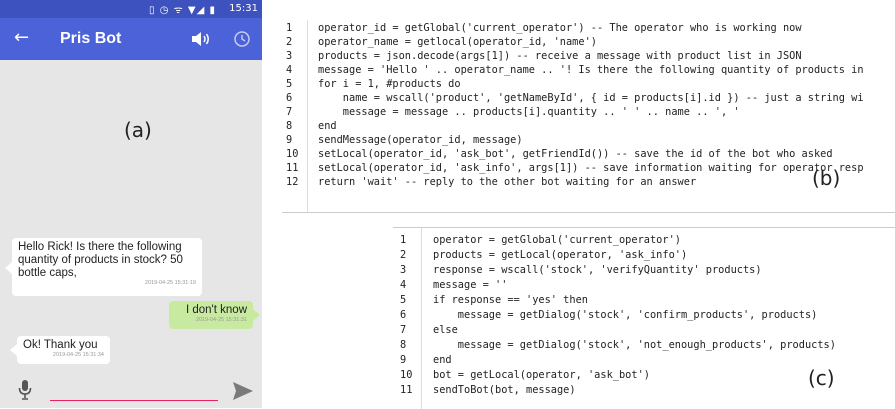 This screenshot has width=895, height=409. What do you see at coordinates (131, 9) in the screenshot?
I see `status-bar: ▯ ◷ ᯤ ▼◢ ▮ 15:31` at bounding box center [131, 9].